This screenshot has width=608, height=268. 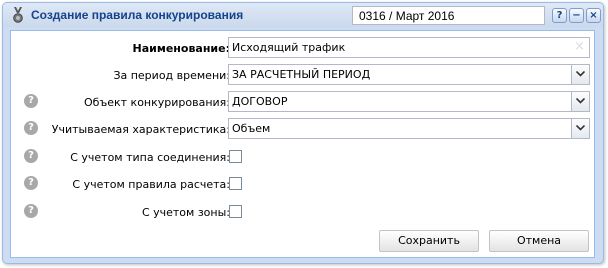 What do you see at coordinates (157, 102) in the screenshot?
I see `competition-object-label: Объект конкурирования:` at bounding box center [157, 102].